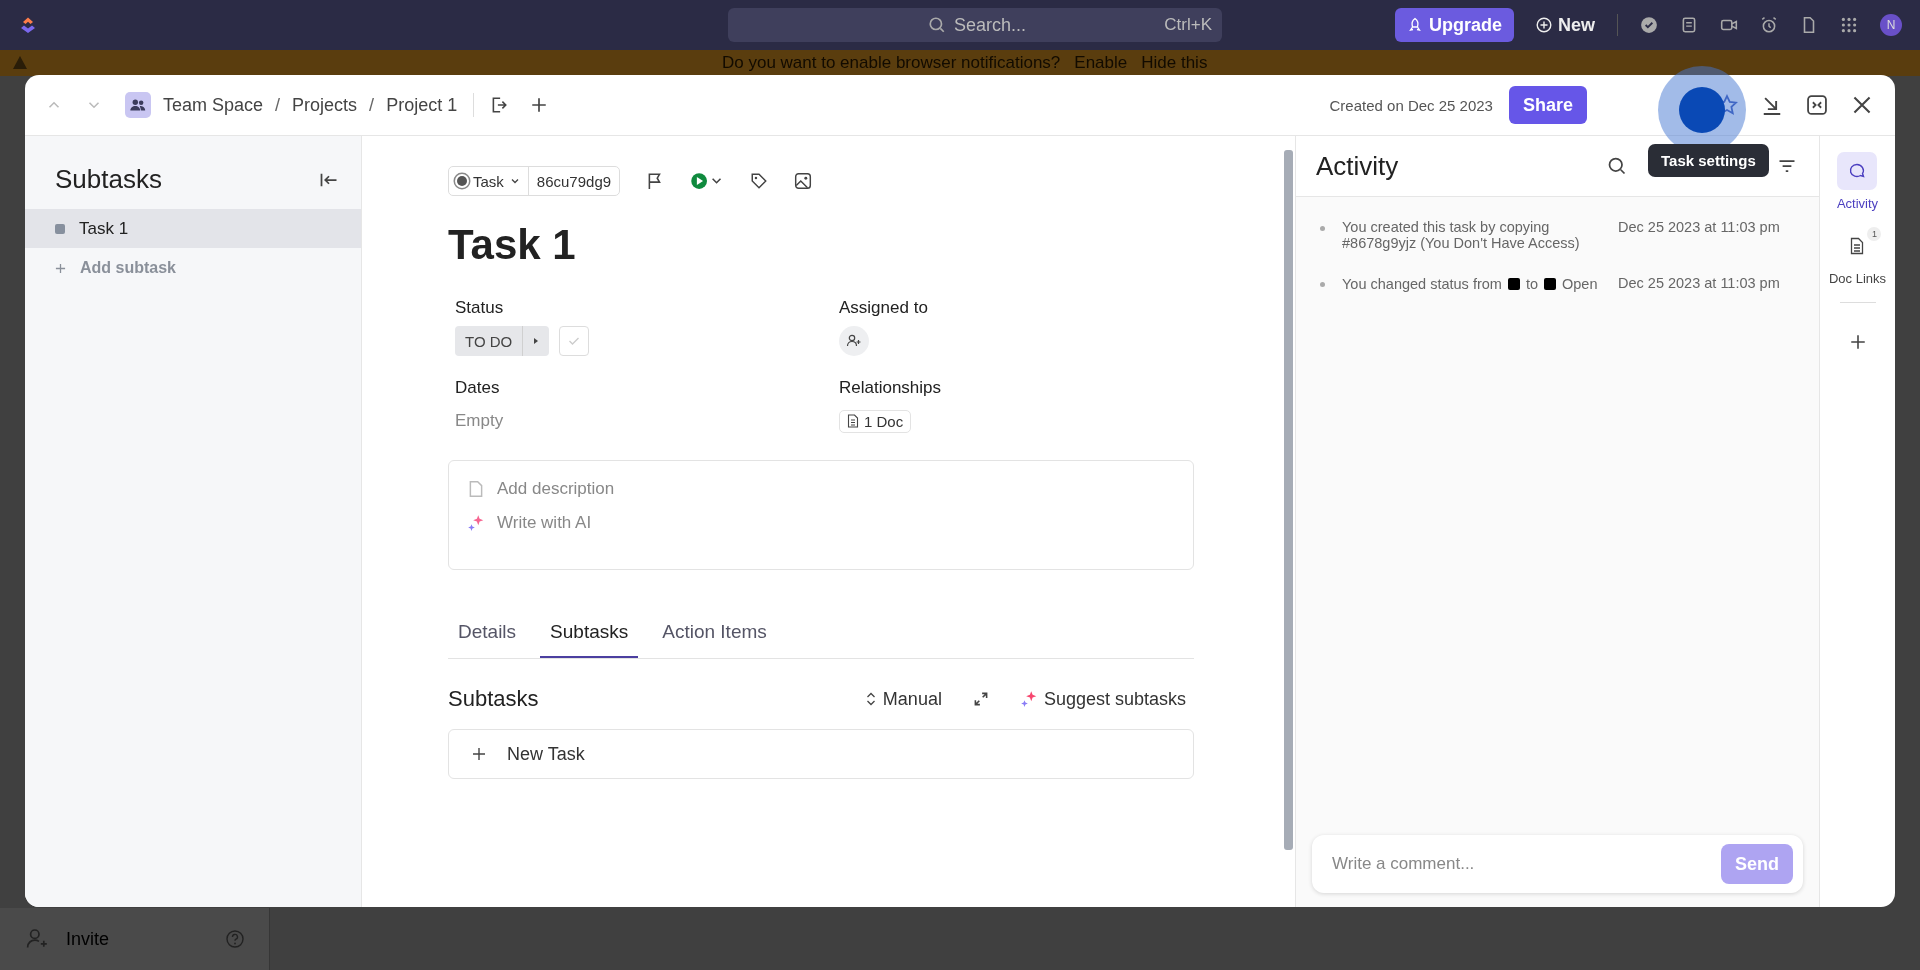 The width and height of the screenshot is (1920, 970). What do you see at coordinates (1565, 25) in the screenshot?
I see `new-button: New` at bounding box center [1565, 25].